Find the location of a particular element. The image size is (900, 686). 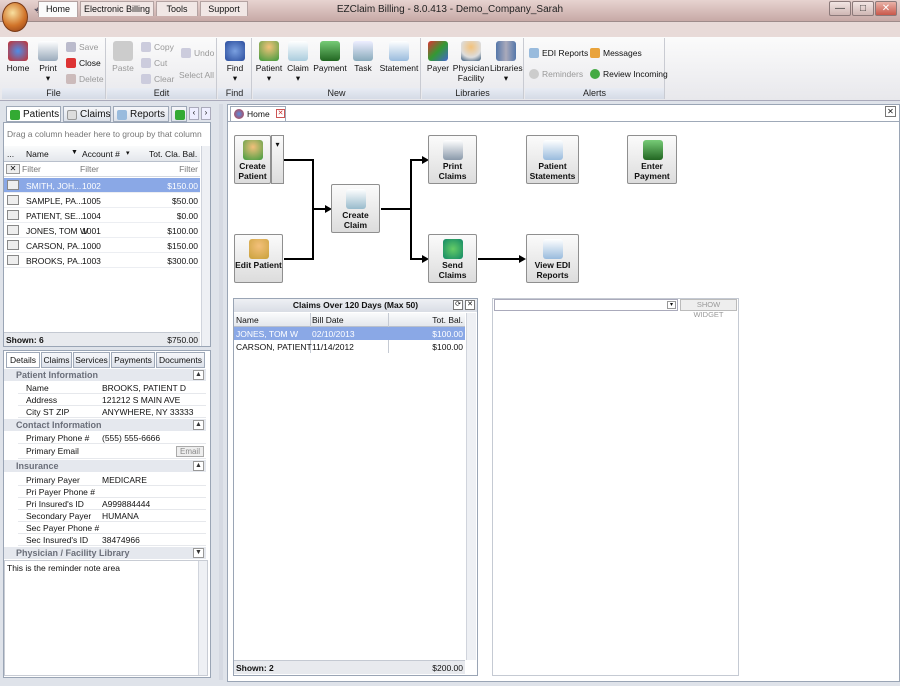

new-payment-button: Payment is located at coordinates (330, 57).